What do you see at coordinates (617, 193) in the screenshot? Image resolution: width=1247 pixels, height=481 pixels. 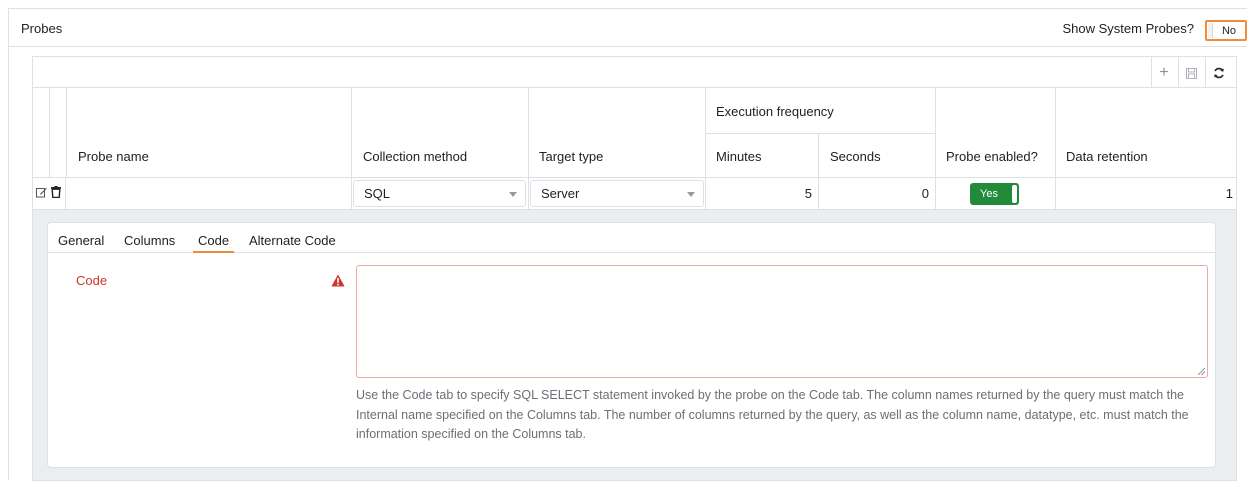 I see `target-type-select: Server` at bounding box center [617, 193].